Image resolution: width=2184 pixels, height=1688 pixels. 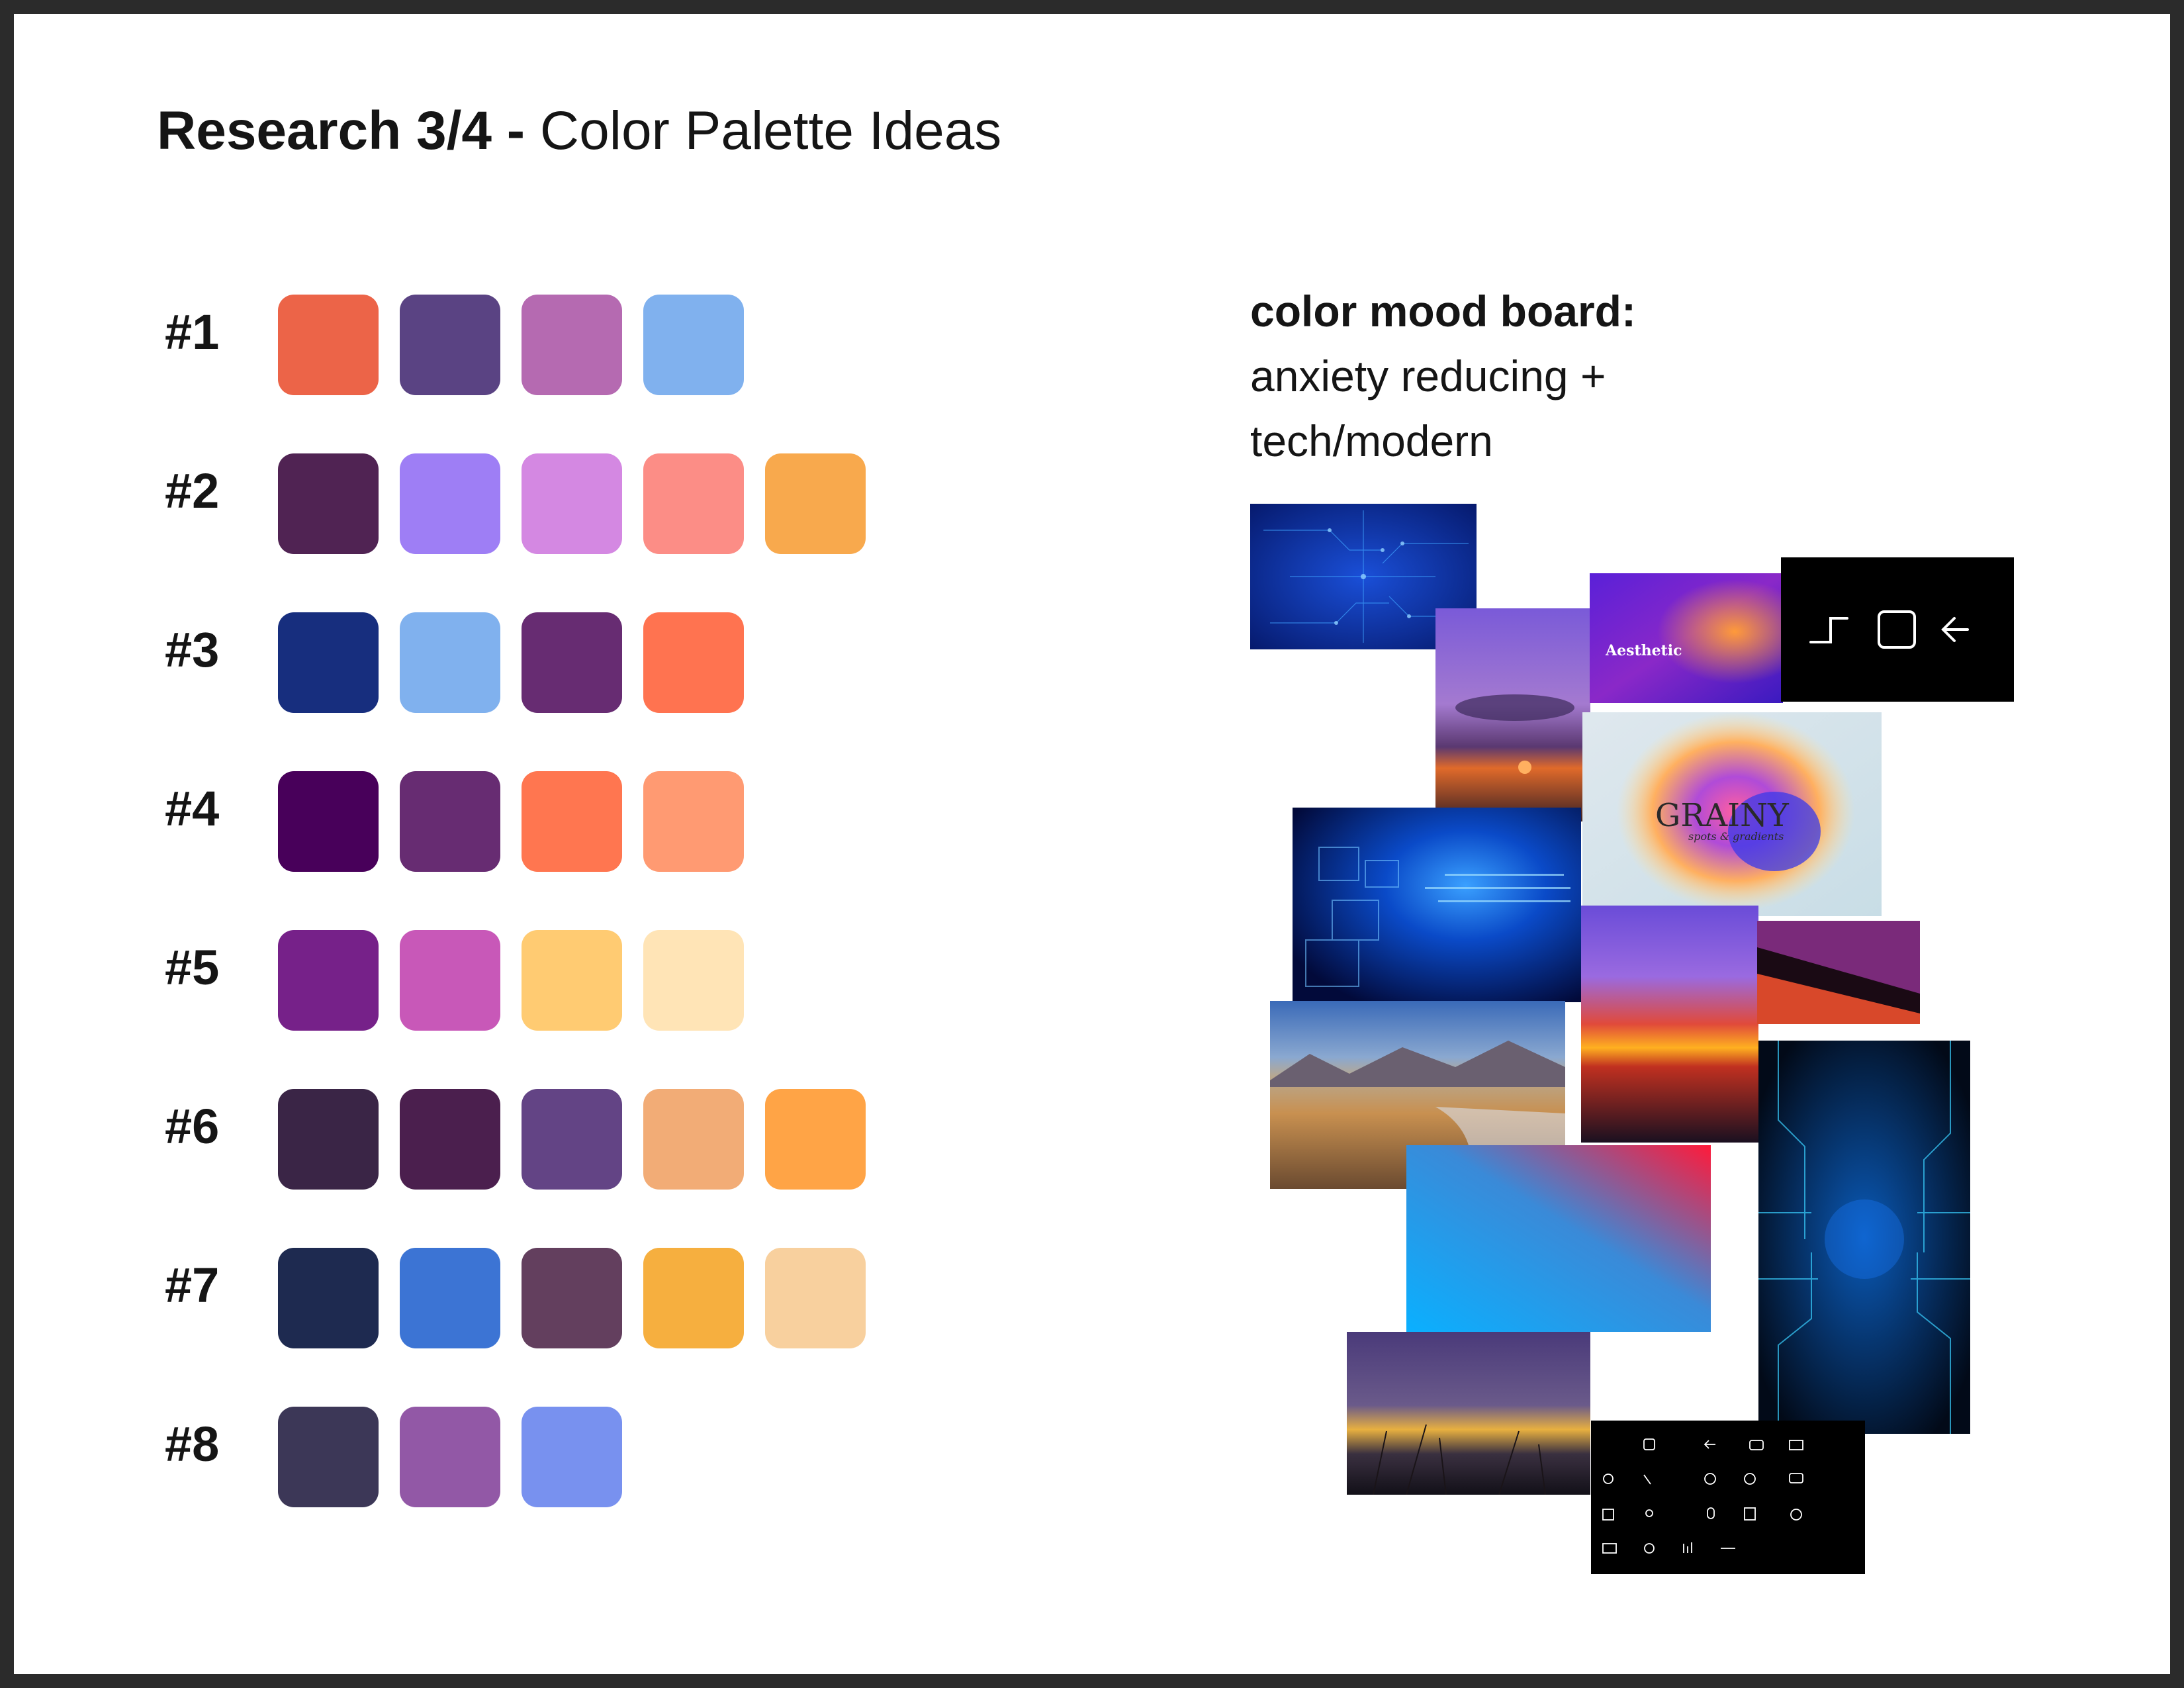 What do you see at coordinates (192, 332) in the screenshot?
I see `palette-label: #1` at bounding box center [192, 332].